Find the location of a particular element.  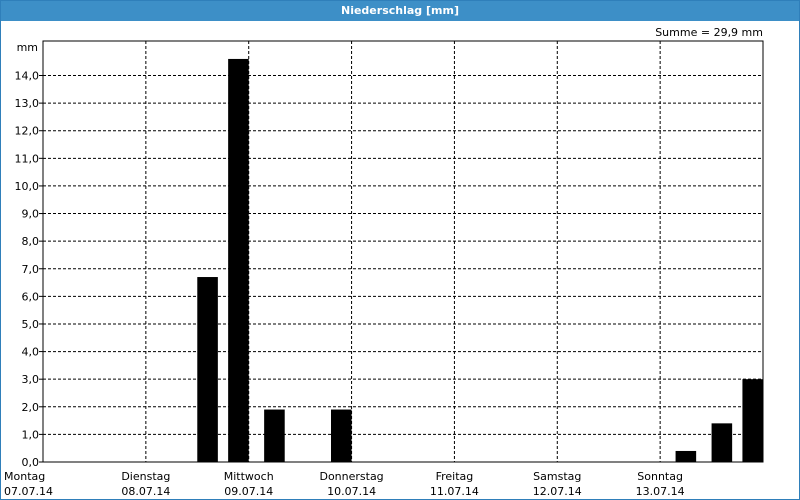

x-tick-weekday: Donnerstag is located at coordinates (351, 476).